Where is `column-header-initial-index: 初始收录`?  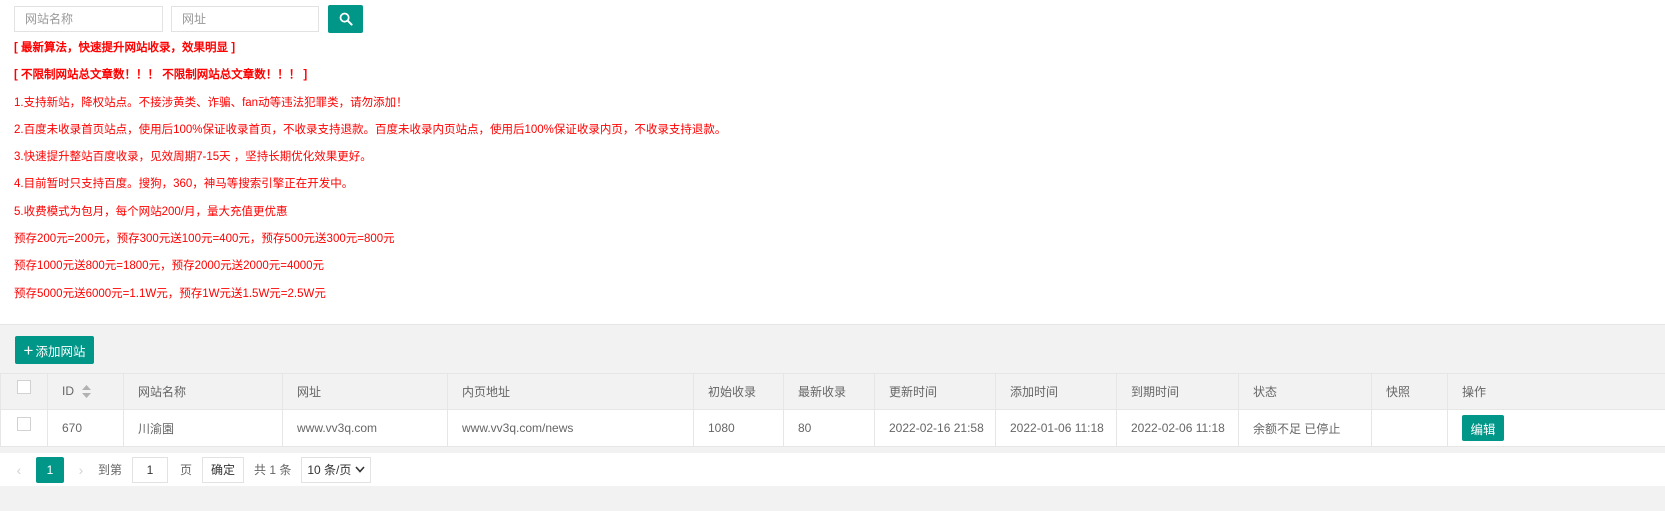
column-header-initial-index: 初始收录 is located at coordinates (739, 392).